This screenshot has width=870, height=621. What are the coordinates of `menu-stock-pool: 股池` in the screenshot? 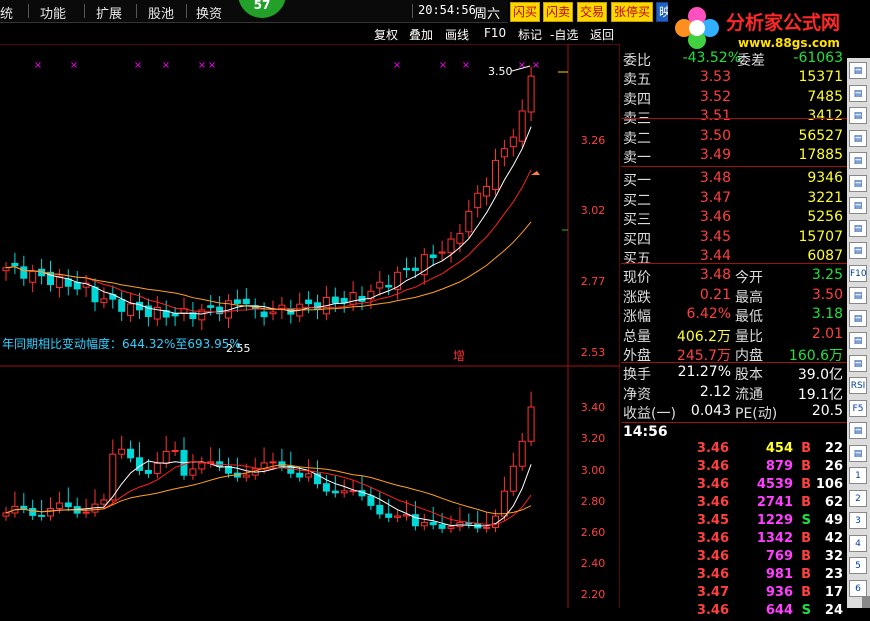 It's located at (161, 12).